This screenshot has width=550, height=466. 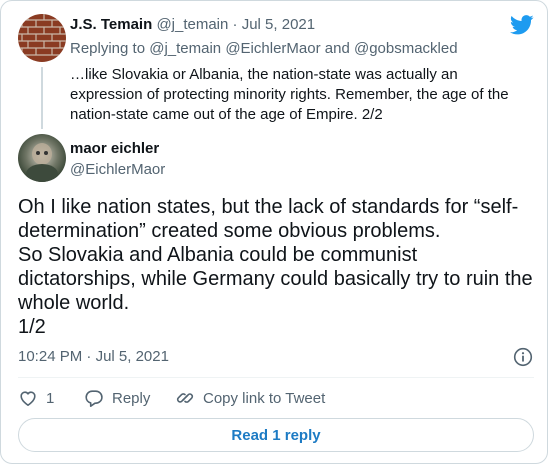 What do you see at coordinates (132, 356) in the screenshot?
I see `tweet-date: Jul 5, 2021` at bounding box center [132, 356].